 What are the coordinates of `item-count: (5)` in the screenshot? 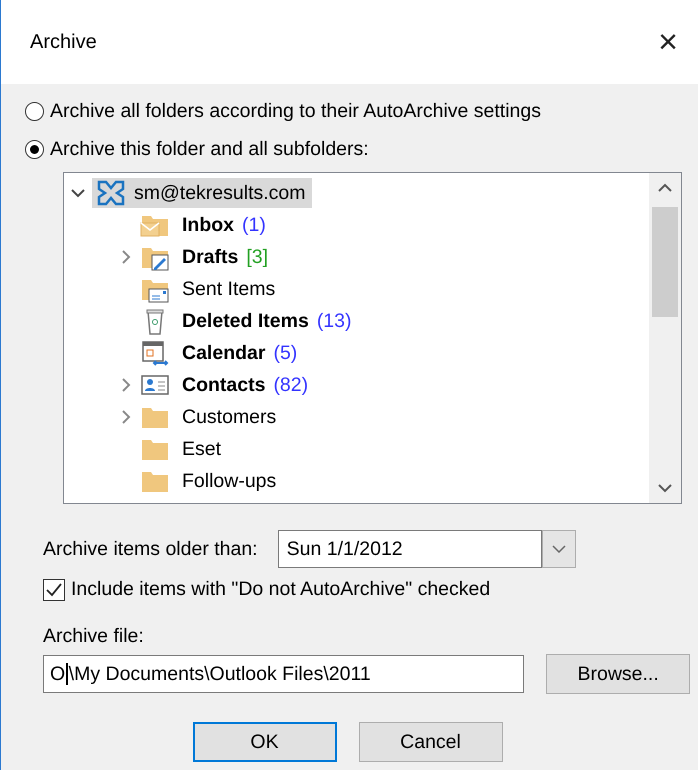 It's located at (285, 353).